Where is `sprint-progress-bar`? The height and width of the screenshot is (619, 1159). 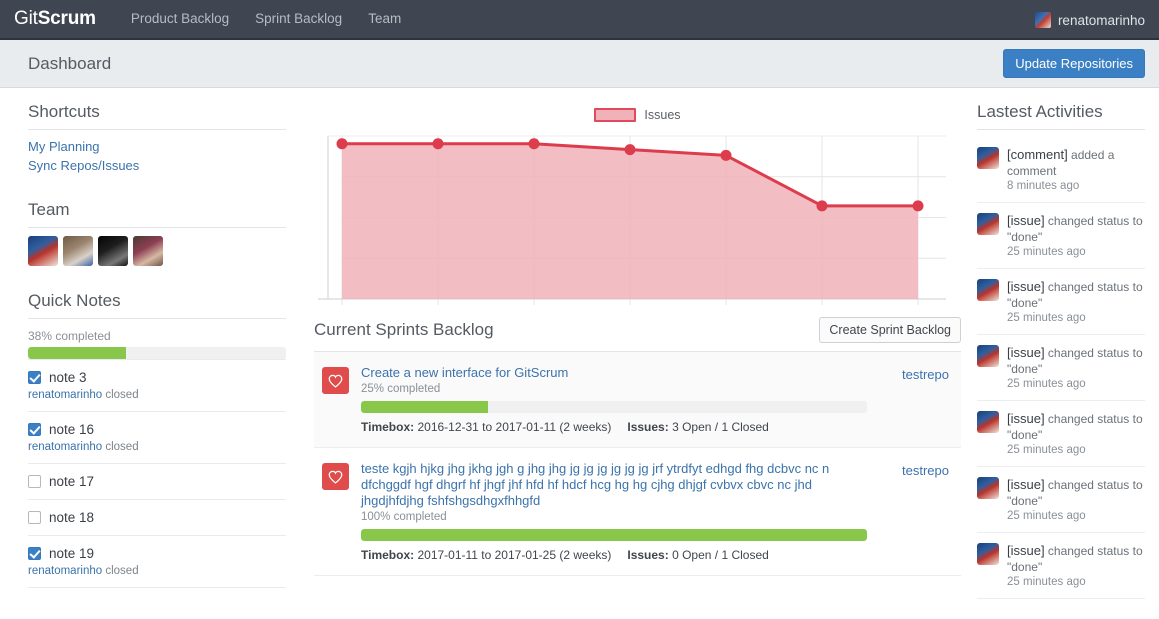 sprint-progress-bar is located at coordinates (614, 407).